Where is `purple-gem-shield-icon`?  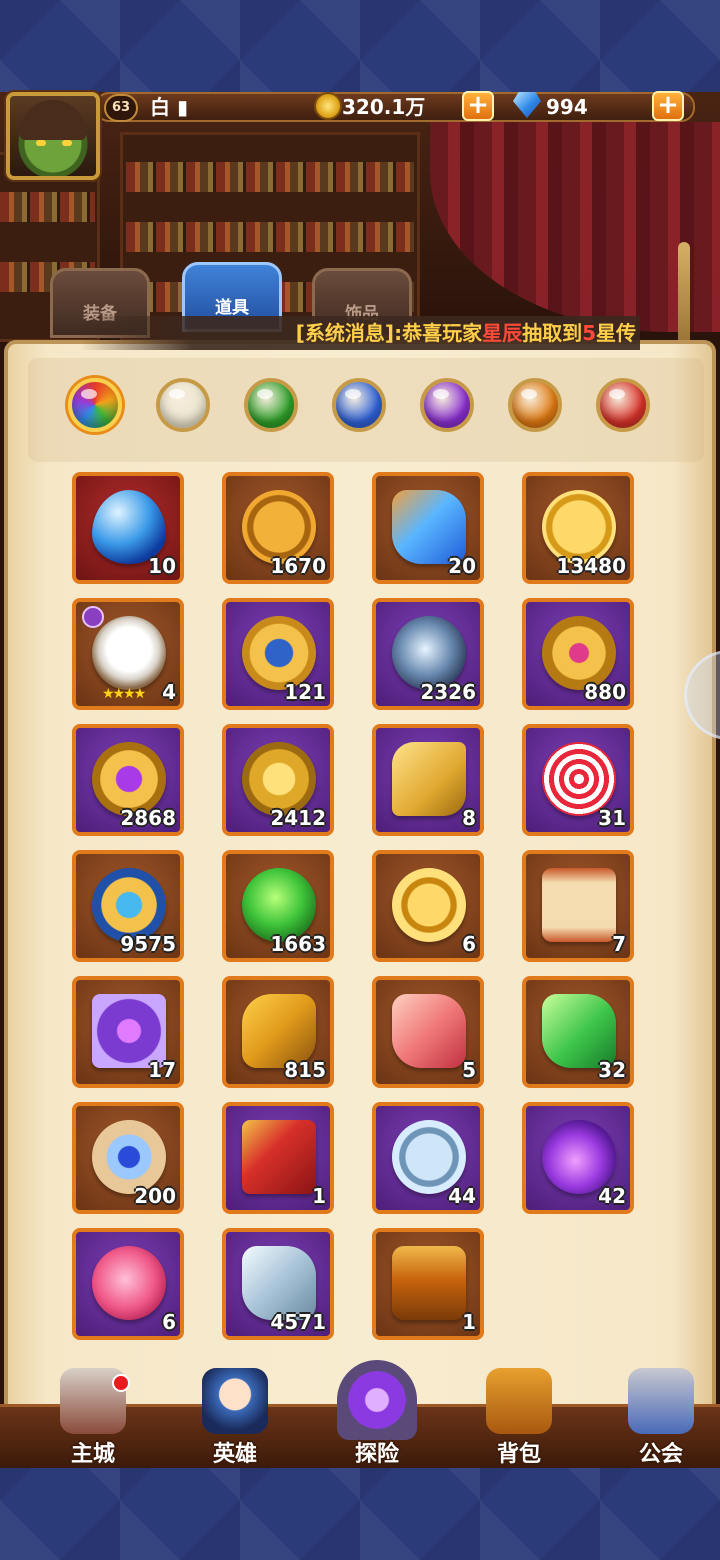
purple-gem-shield-icon is located at coordinates (129, 779).